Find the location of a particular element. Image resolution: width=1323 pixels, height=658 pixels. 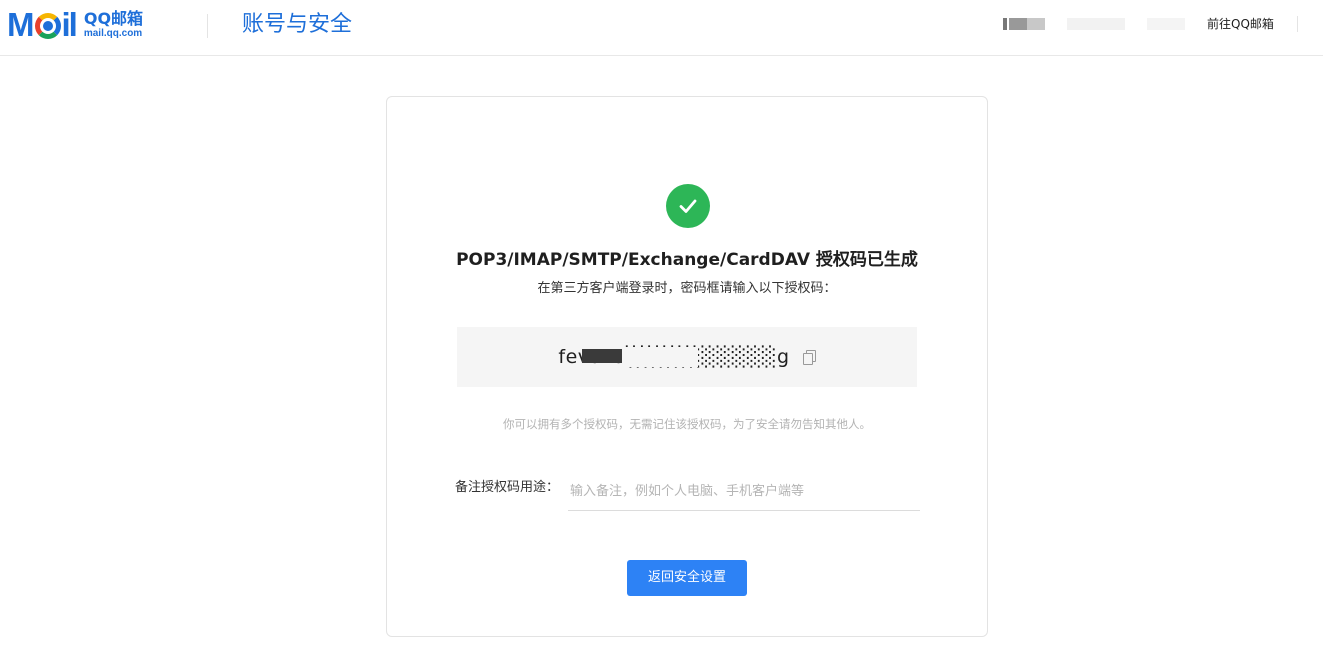

note-label: 备注授权码用途： is located at coordinates (507, 487).